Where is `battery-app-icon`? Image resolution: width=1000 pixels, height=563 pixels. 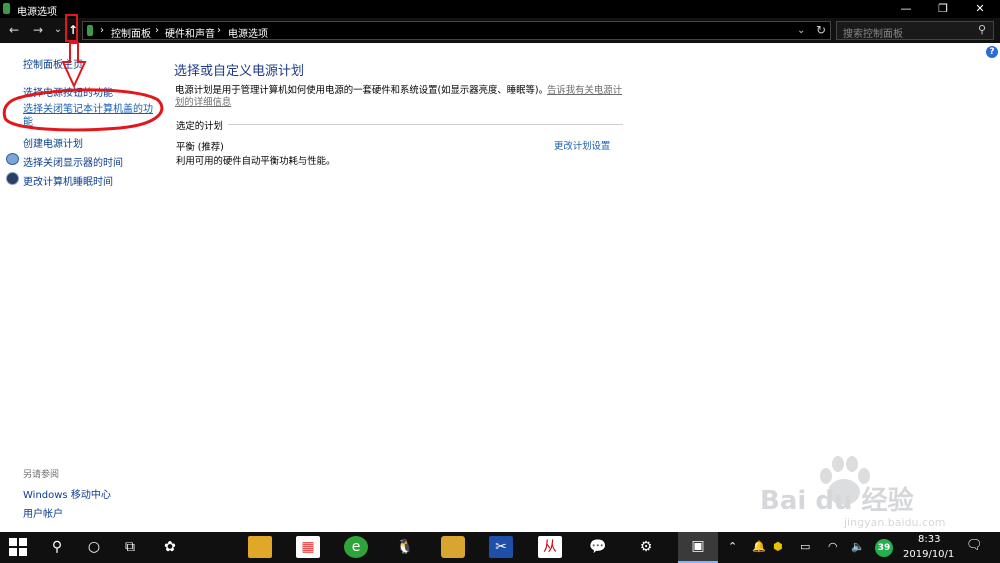
battery-app-icon is located at coordinates (6, 8).